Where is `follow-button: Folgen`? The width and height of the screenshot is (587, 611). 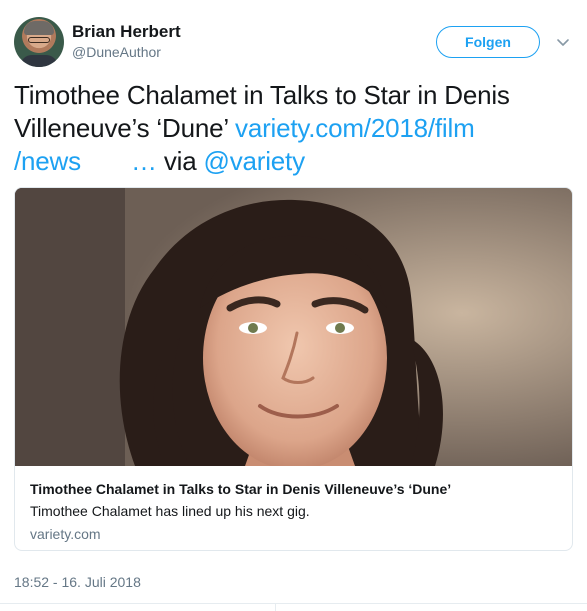 follow-button: Folgen is located at coordinates (488, 42).